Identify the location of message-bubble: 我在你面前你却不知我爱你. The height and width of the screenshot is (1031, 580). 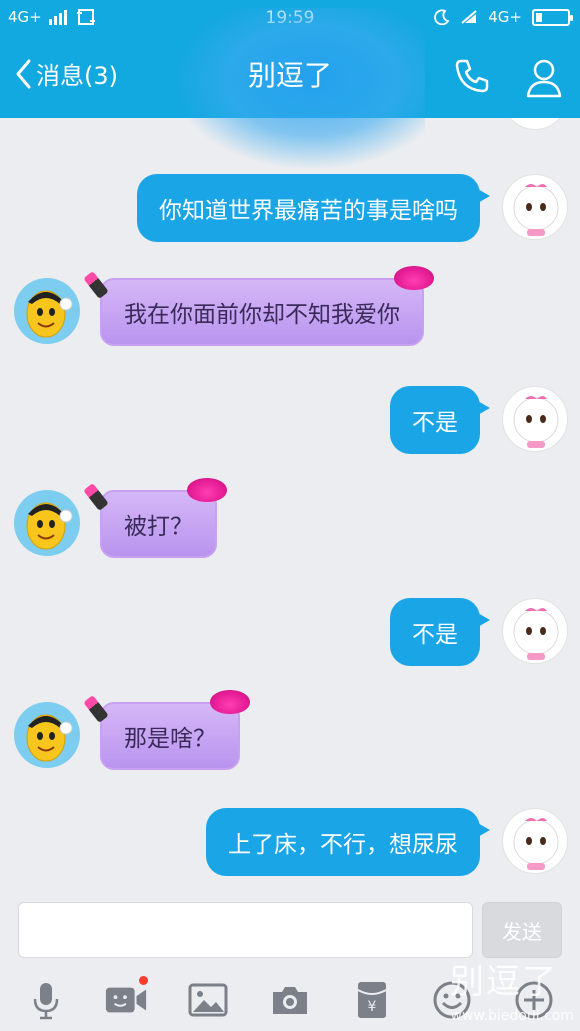
(258, 306).